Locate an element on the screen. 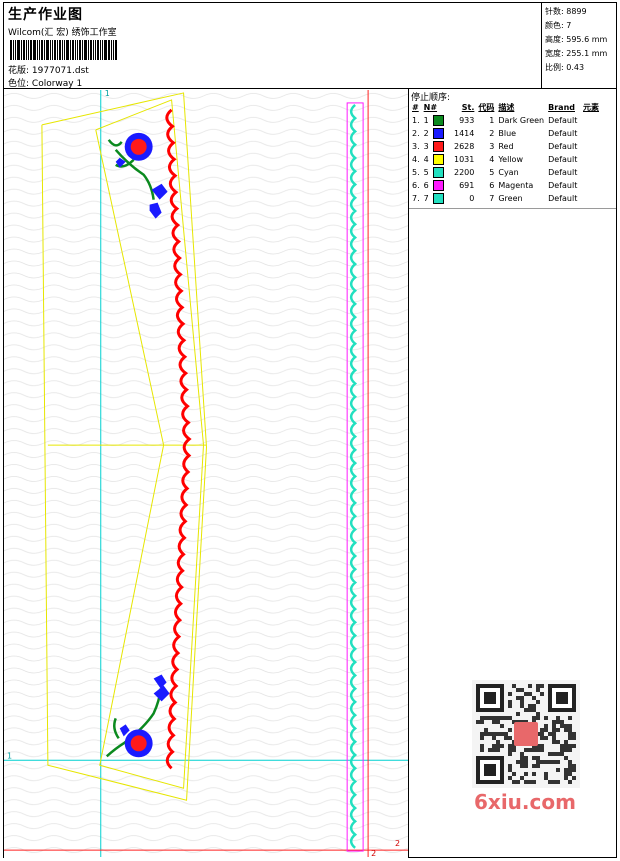 Image resolution: width=620 pixels, height=861 pixels. qr-code is located at coordinates (526, 734).